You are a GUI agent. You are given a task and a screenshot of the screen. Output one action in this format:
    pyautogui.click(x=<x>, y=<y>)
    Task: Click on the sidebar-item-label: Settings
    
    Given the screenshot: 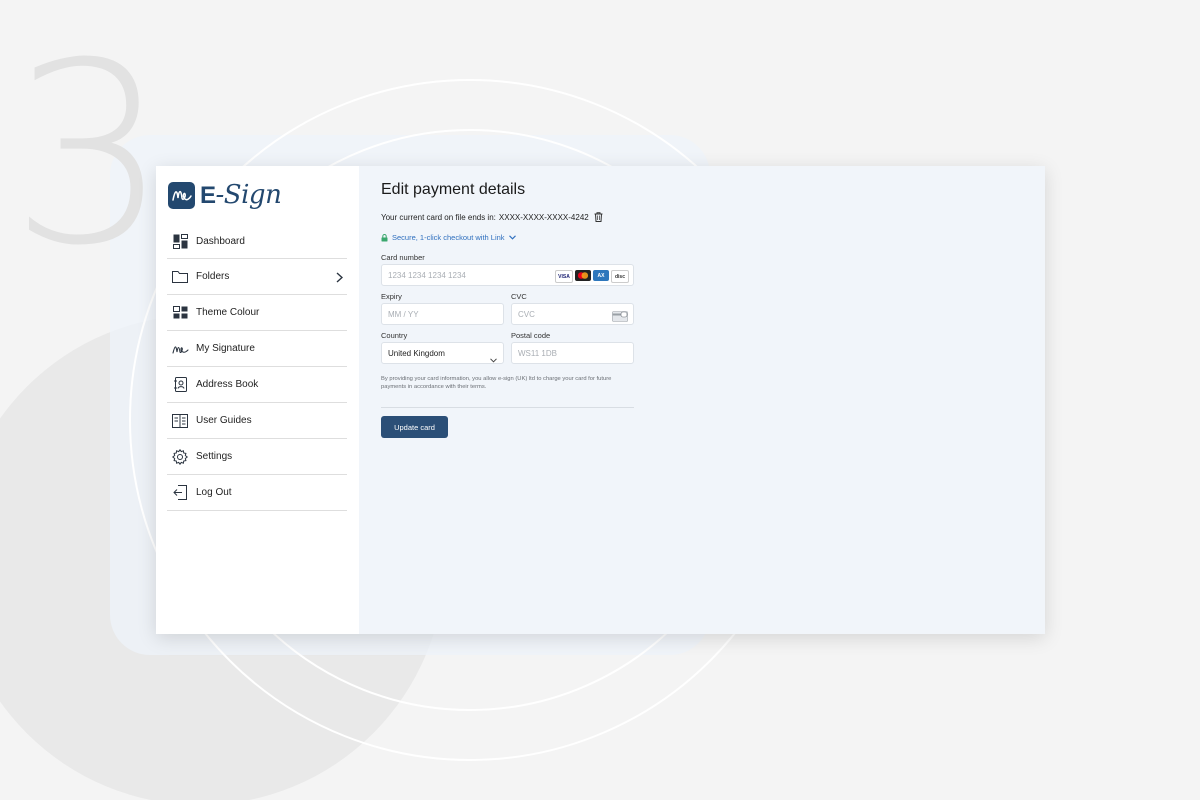 What is the action you would take?
    pyautogui.click(x=214, y=456)
    